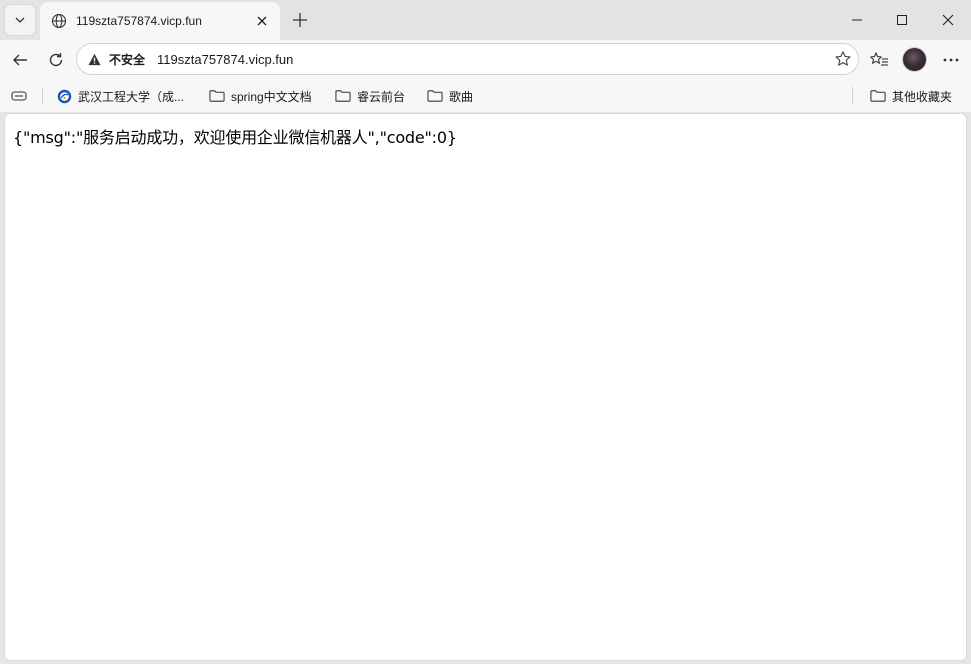 The height and width of the screenshot is (664, 971). I want to click on more-options-button, so click(951, 60).